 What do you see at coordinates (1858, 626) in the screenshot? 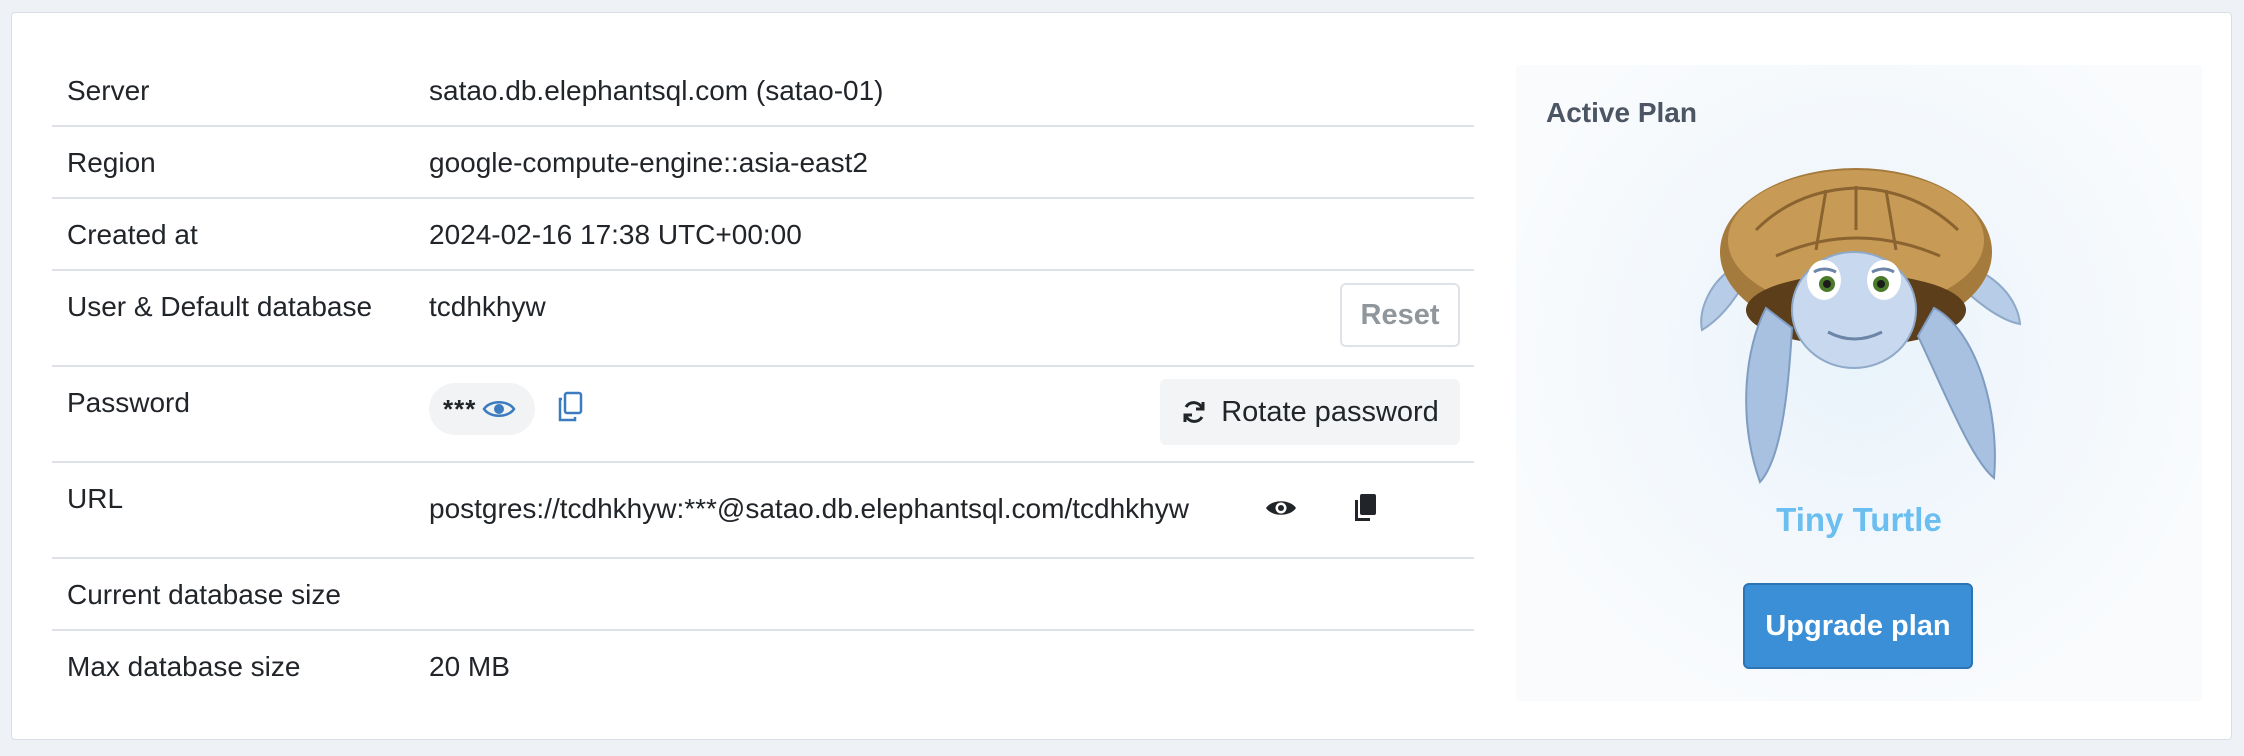
I see `upgrade-plan-button: Upgrade plan` at bounding box center [1858, 626].